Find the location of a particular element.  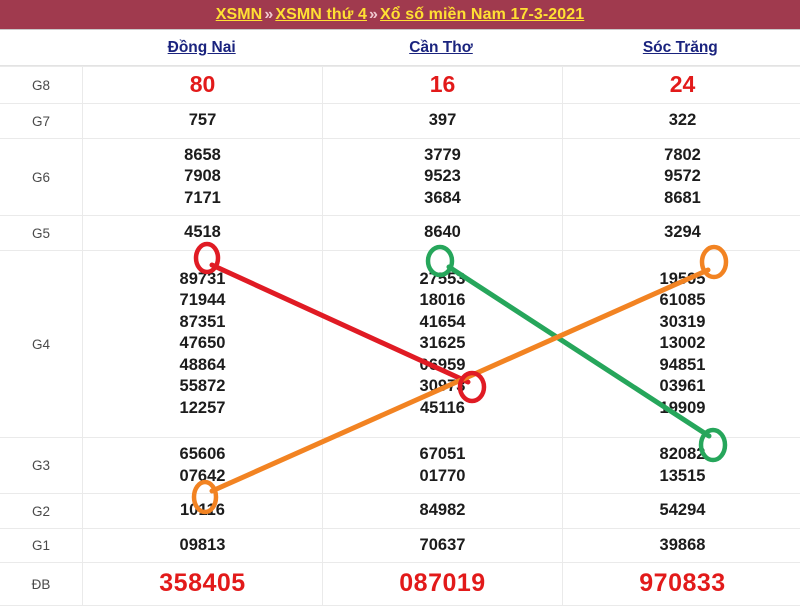

province-link-dong-nai: Đồng Nai is located at coordinates (201, 48).